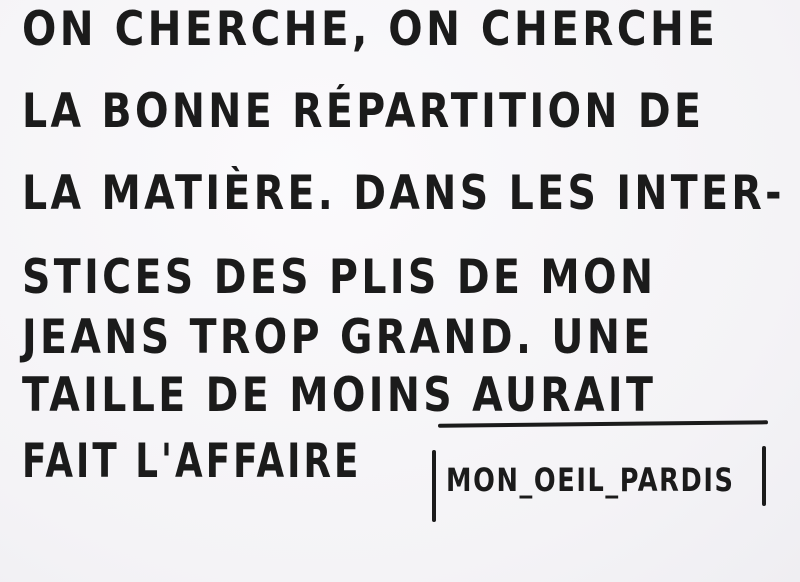  Describe the element at coordinates (434, 486) in the screenshot. I see `frame-left-rule` at that location.